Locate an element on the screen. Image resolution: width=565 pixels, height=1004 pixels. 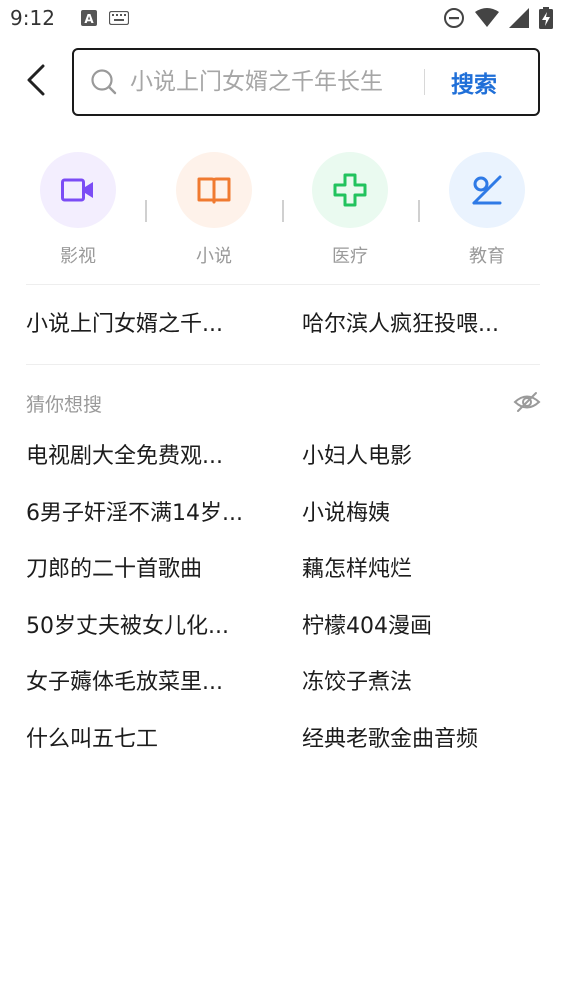
signal-icon is located at coordinates (519, 18).